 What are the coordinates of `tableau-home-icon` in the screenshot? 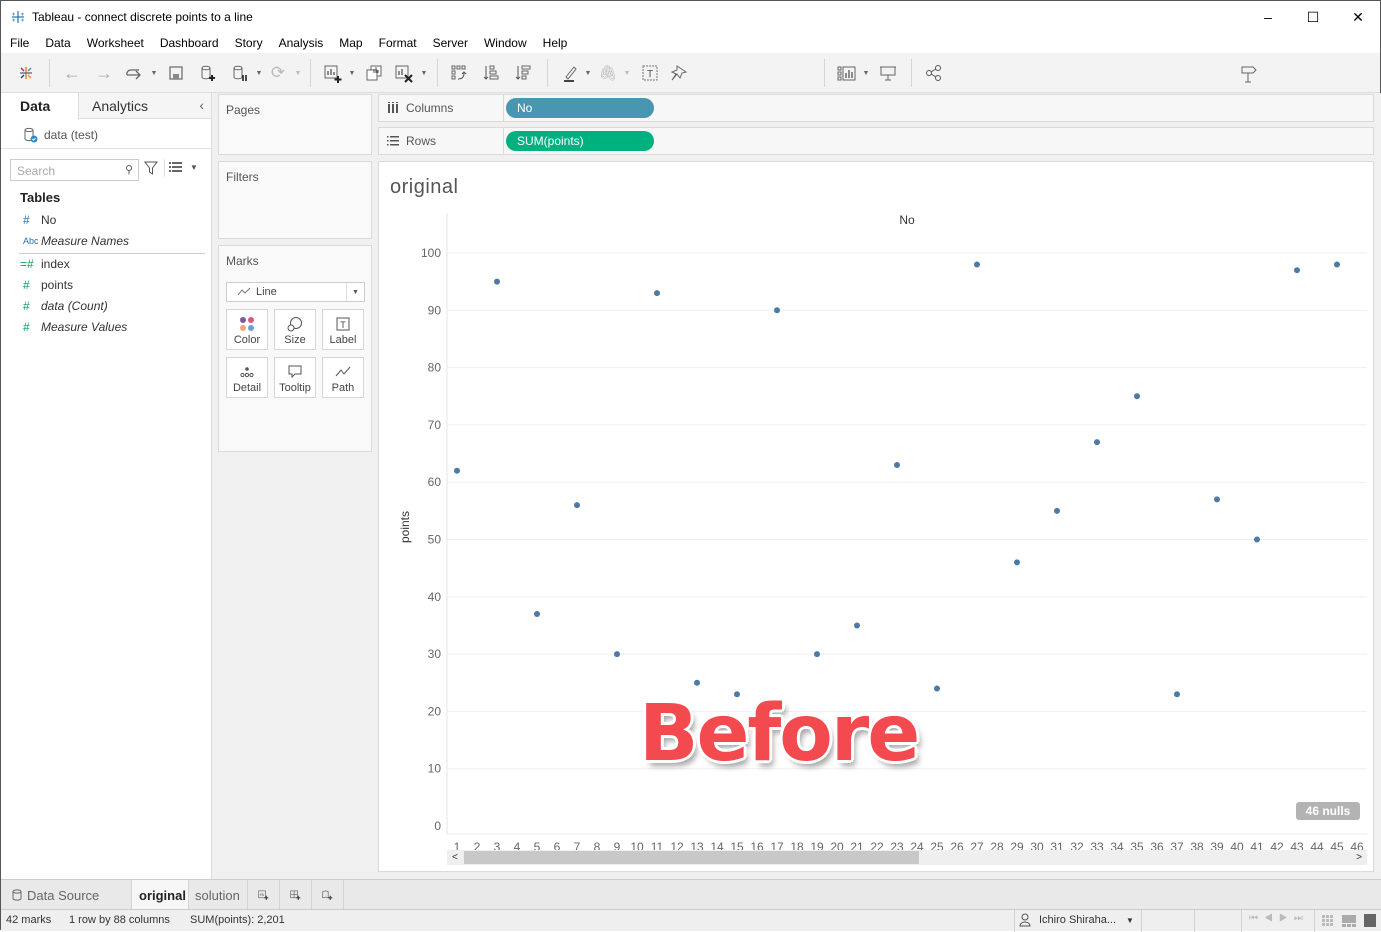 It's located at (26, 73).